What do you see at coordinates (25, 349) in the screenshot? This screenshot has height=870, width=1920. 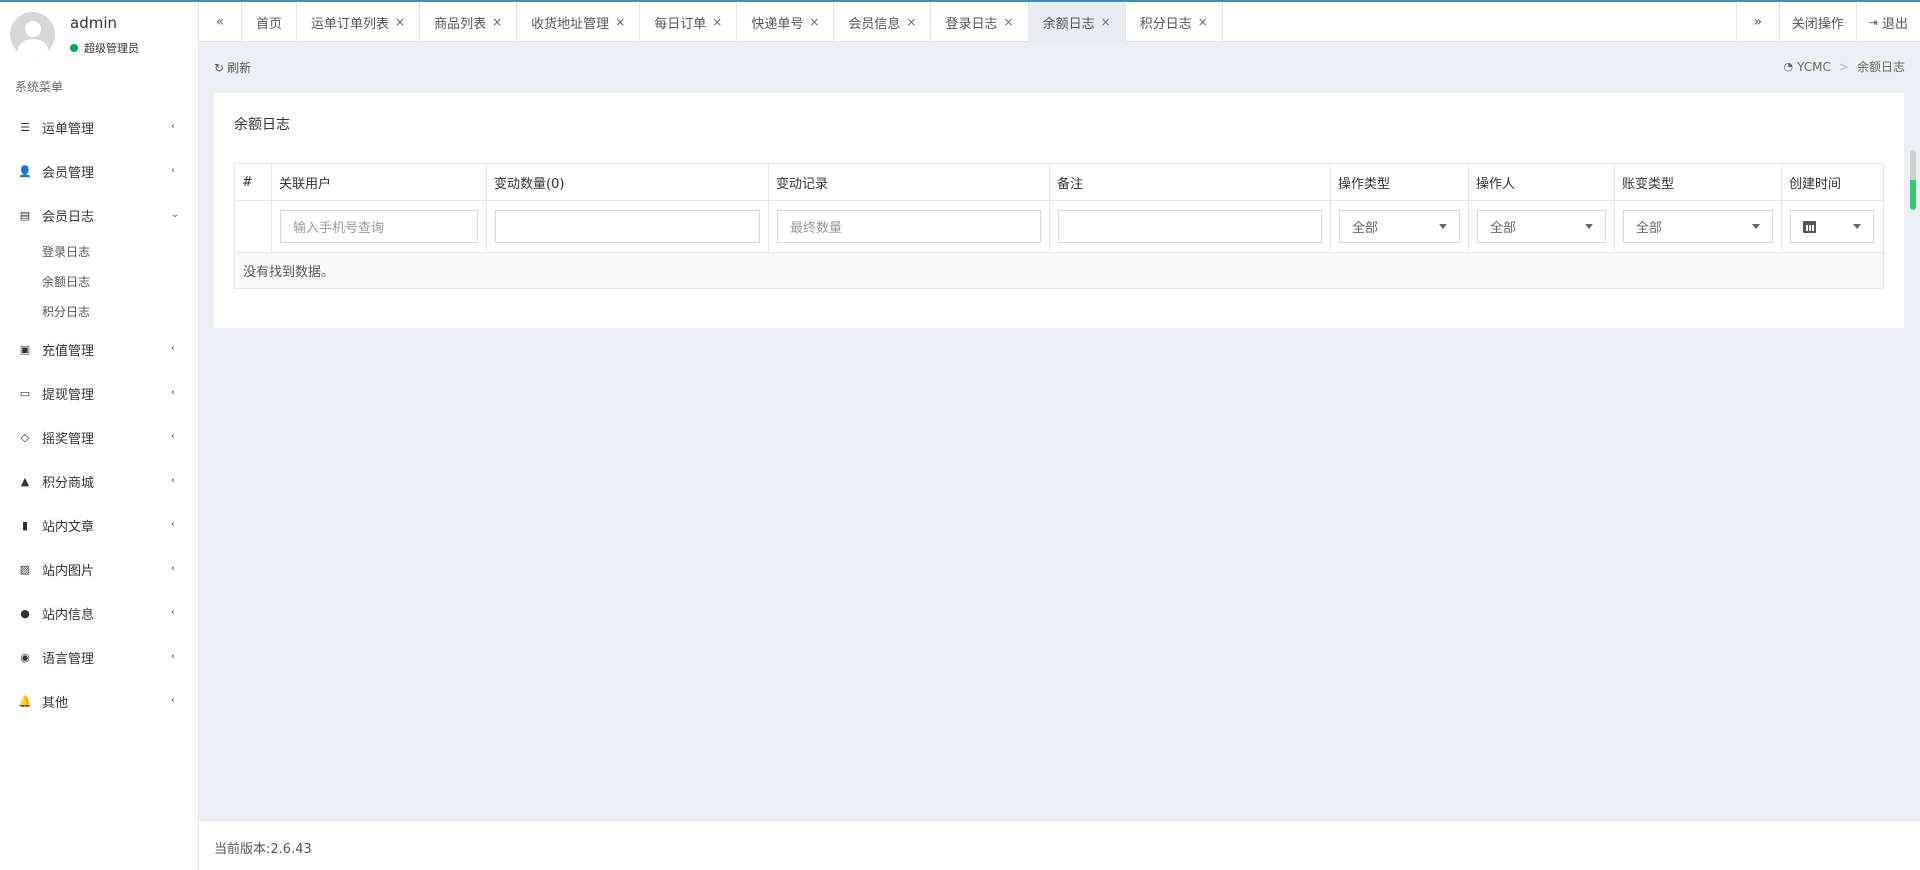 I see `money-icon: ▣` at bounding box center [25, 349].